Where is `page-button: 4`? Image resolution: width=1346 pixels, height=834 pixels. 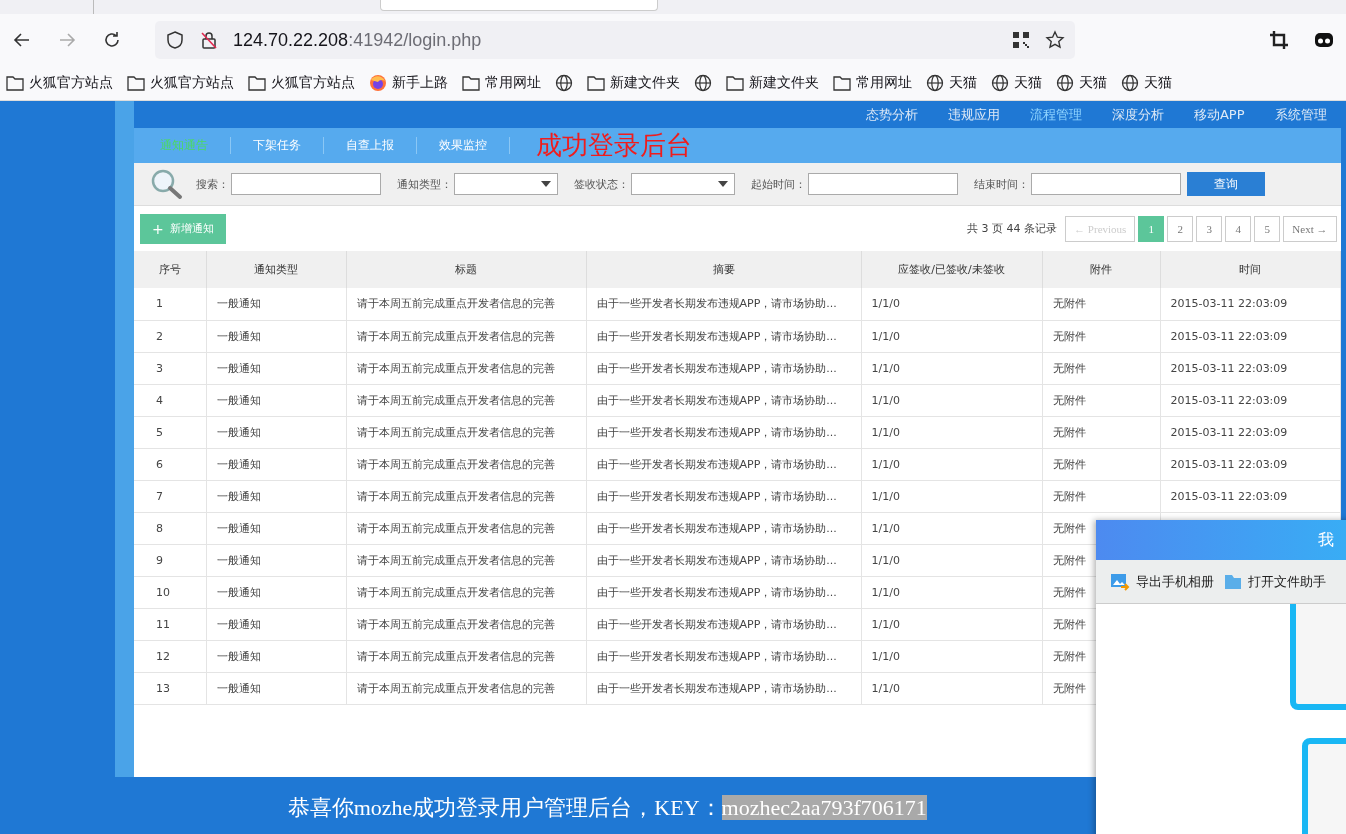 page-button: 4 is located at coordinates (1238, 228).